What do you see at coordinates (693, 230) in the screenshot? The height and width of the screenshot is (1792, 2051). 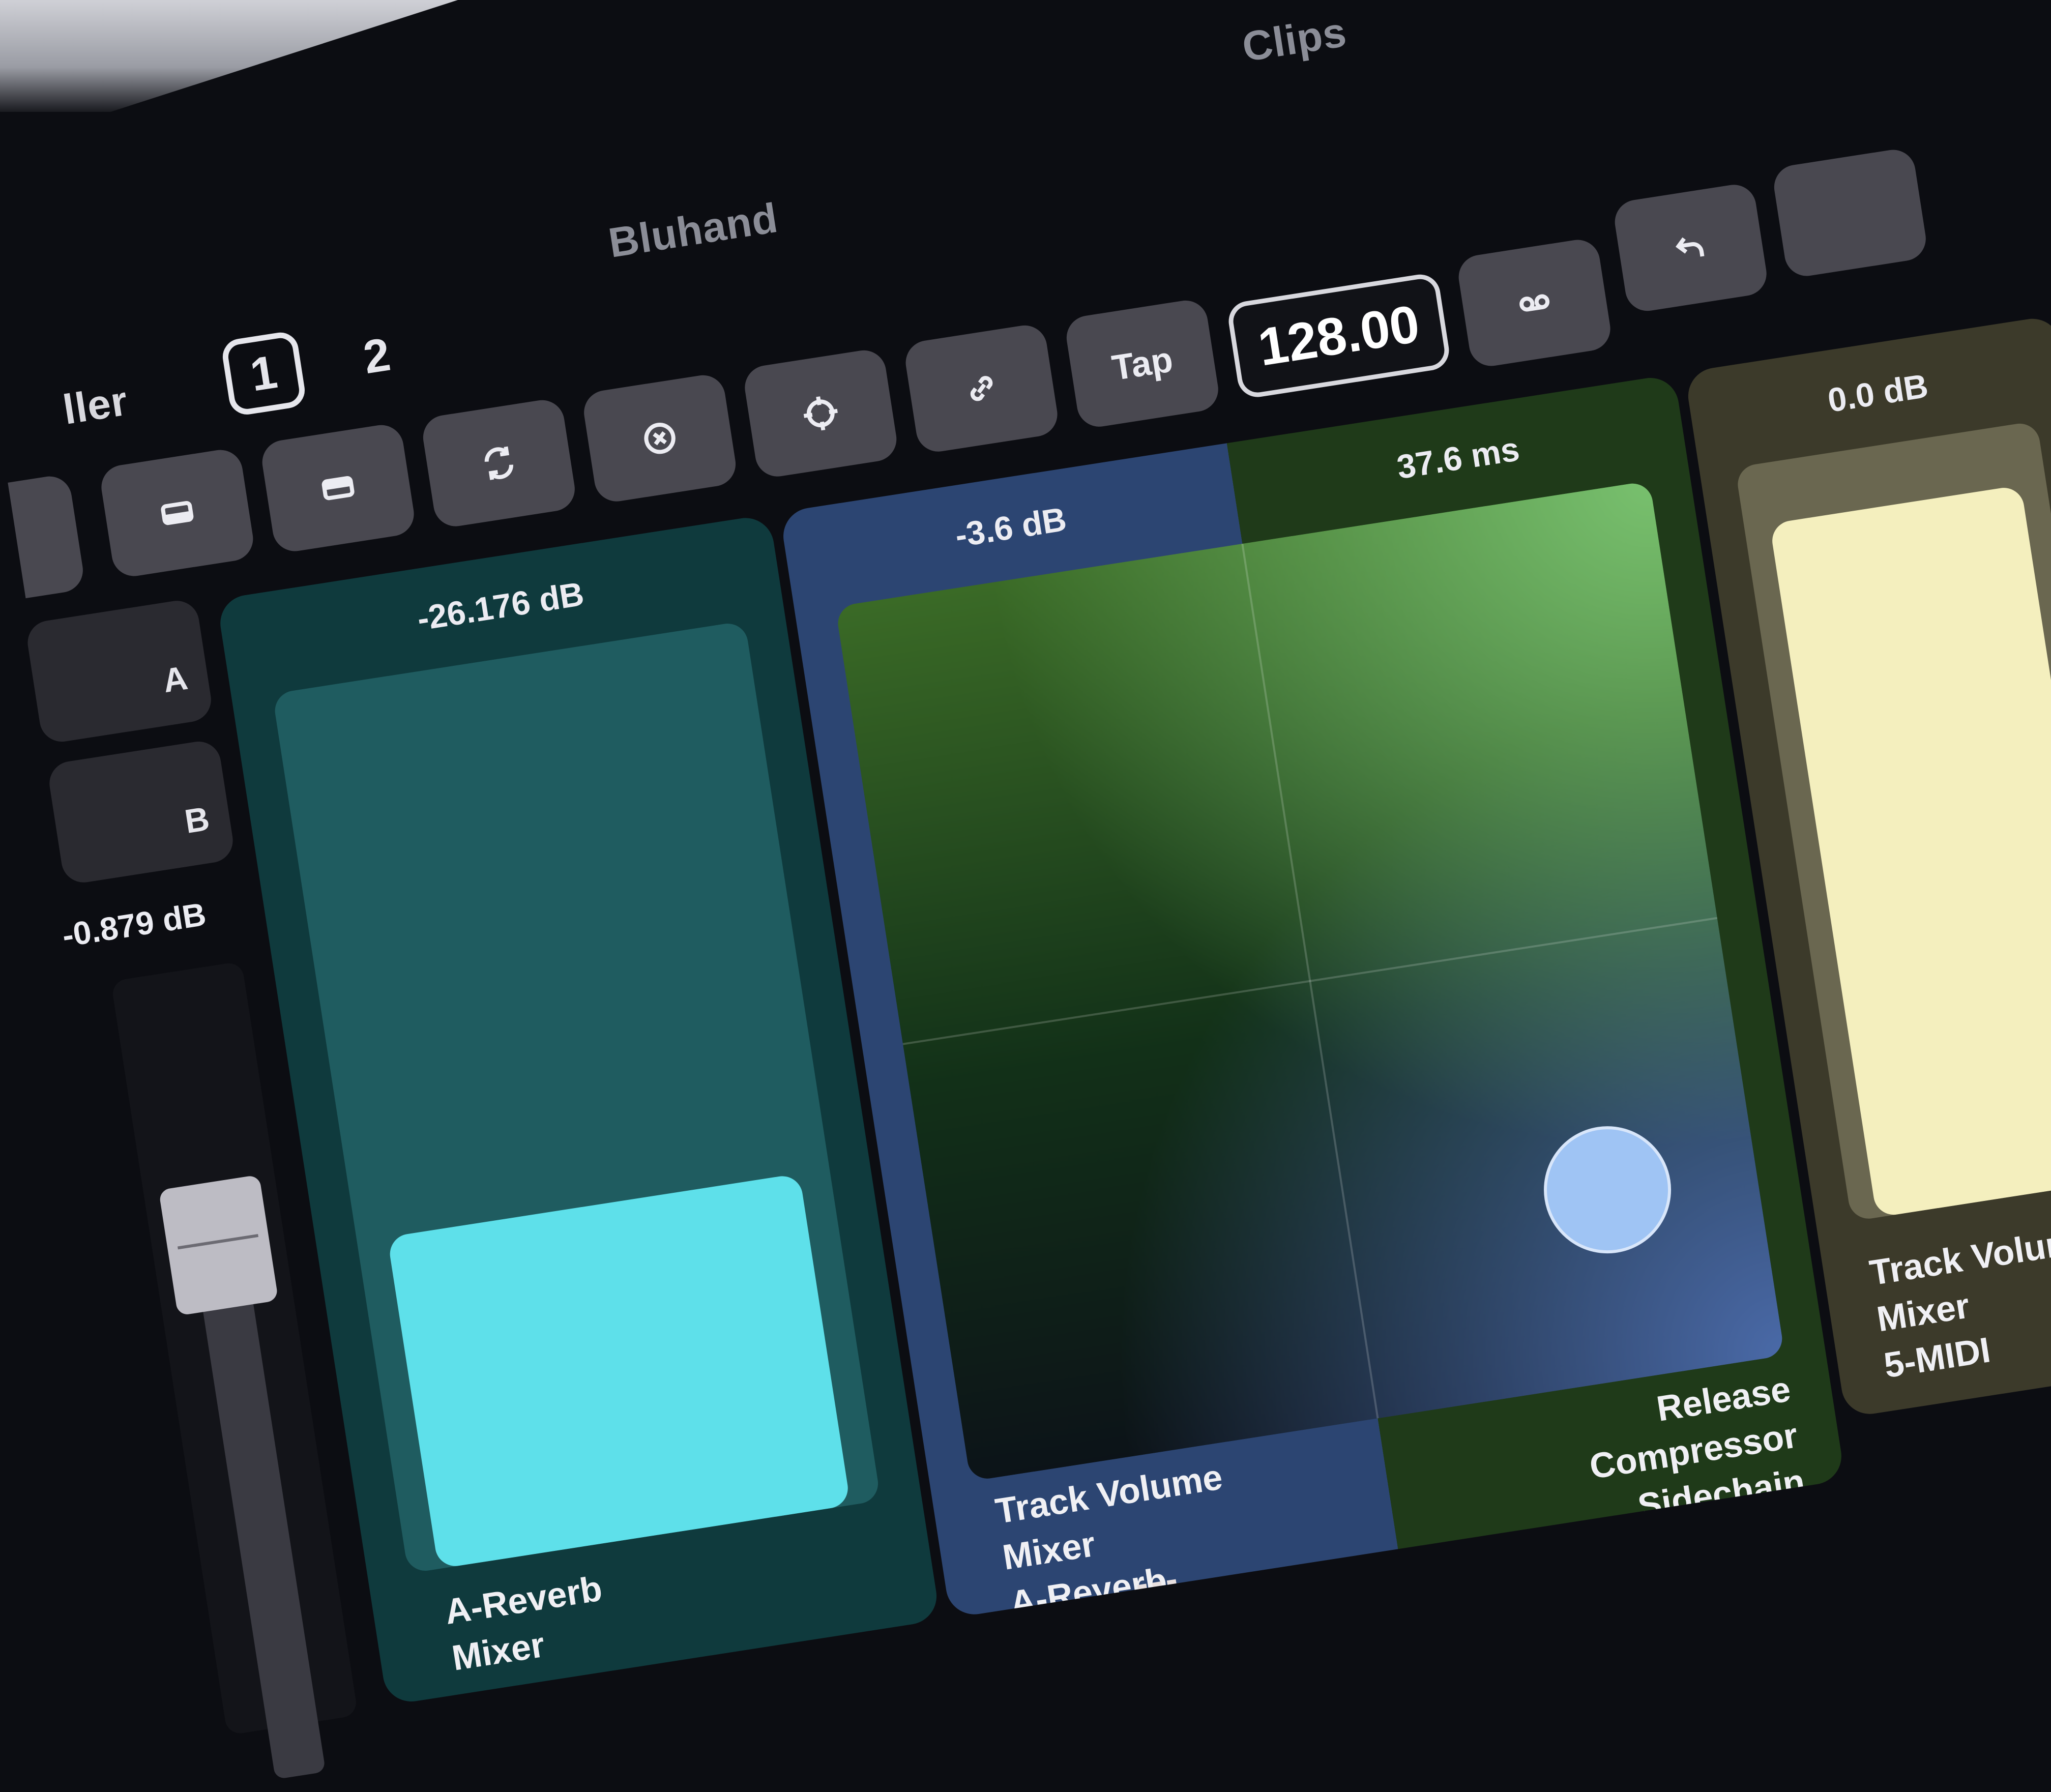 I see `project-title: Bluhand` at bounding box center [693, 230].